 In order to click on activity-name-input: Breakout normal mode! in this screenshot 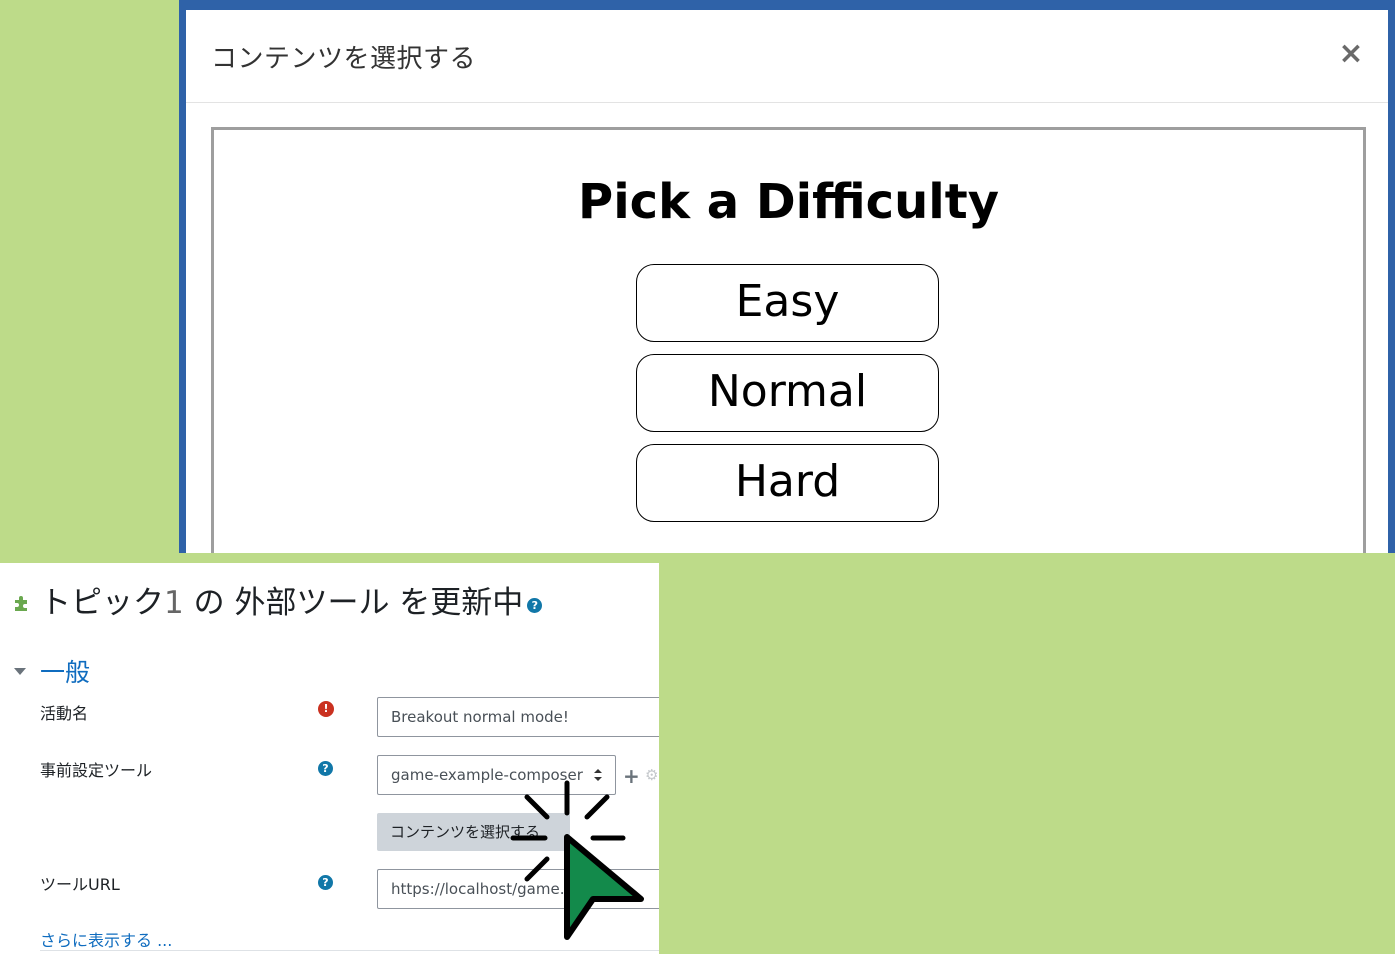, I will do `click(518, 717)`.